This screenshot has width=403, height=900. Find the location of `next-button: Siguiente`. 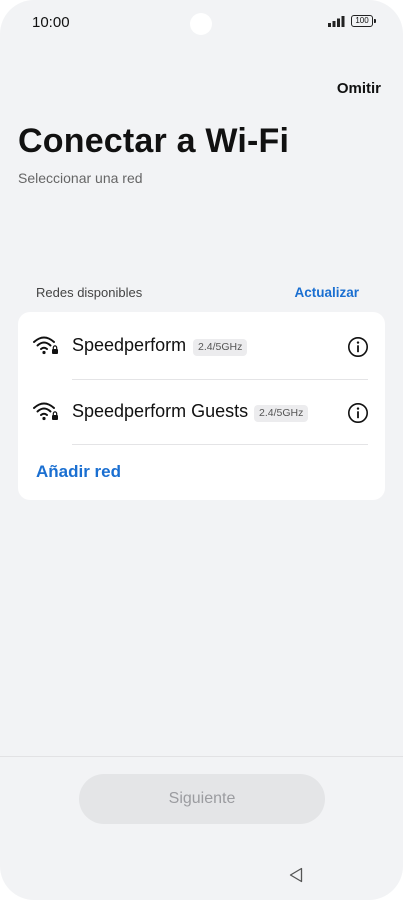

next-button: Siguiente is located at coordinates (202, 799).